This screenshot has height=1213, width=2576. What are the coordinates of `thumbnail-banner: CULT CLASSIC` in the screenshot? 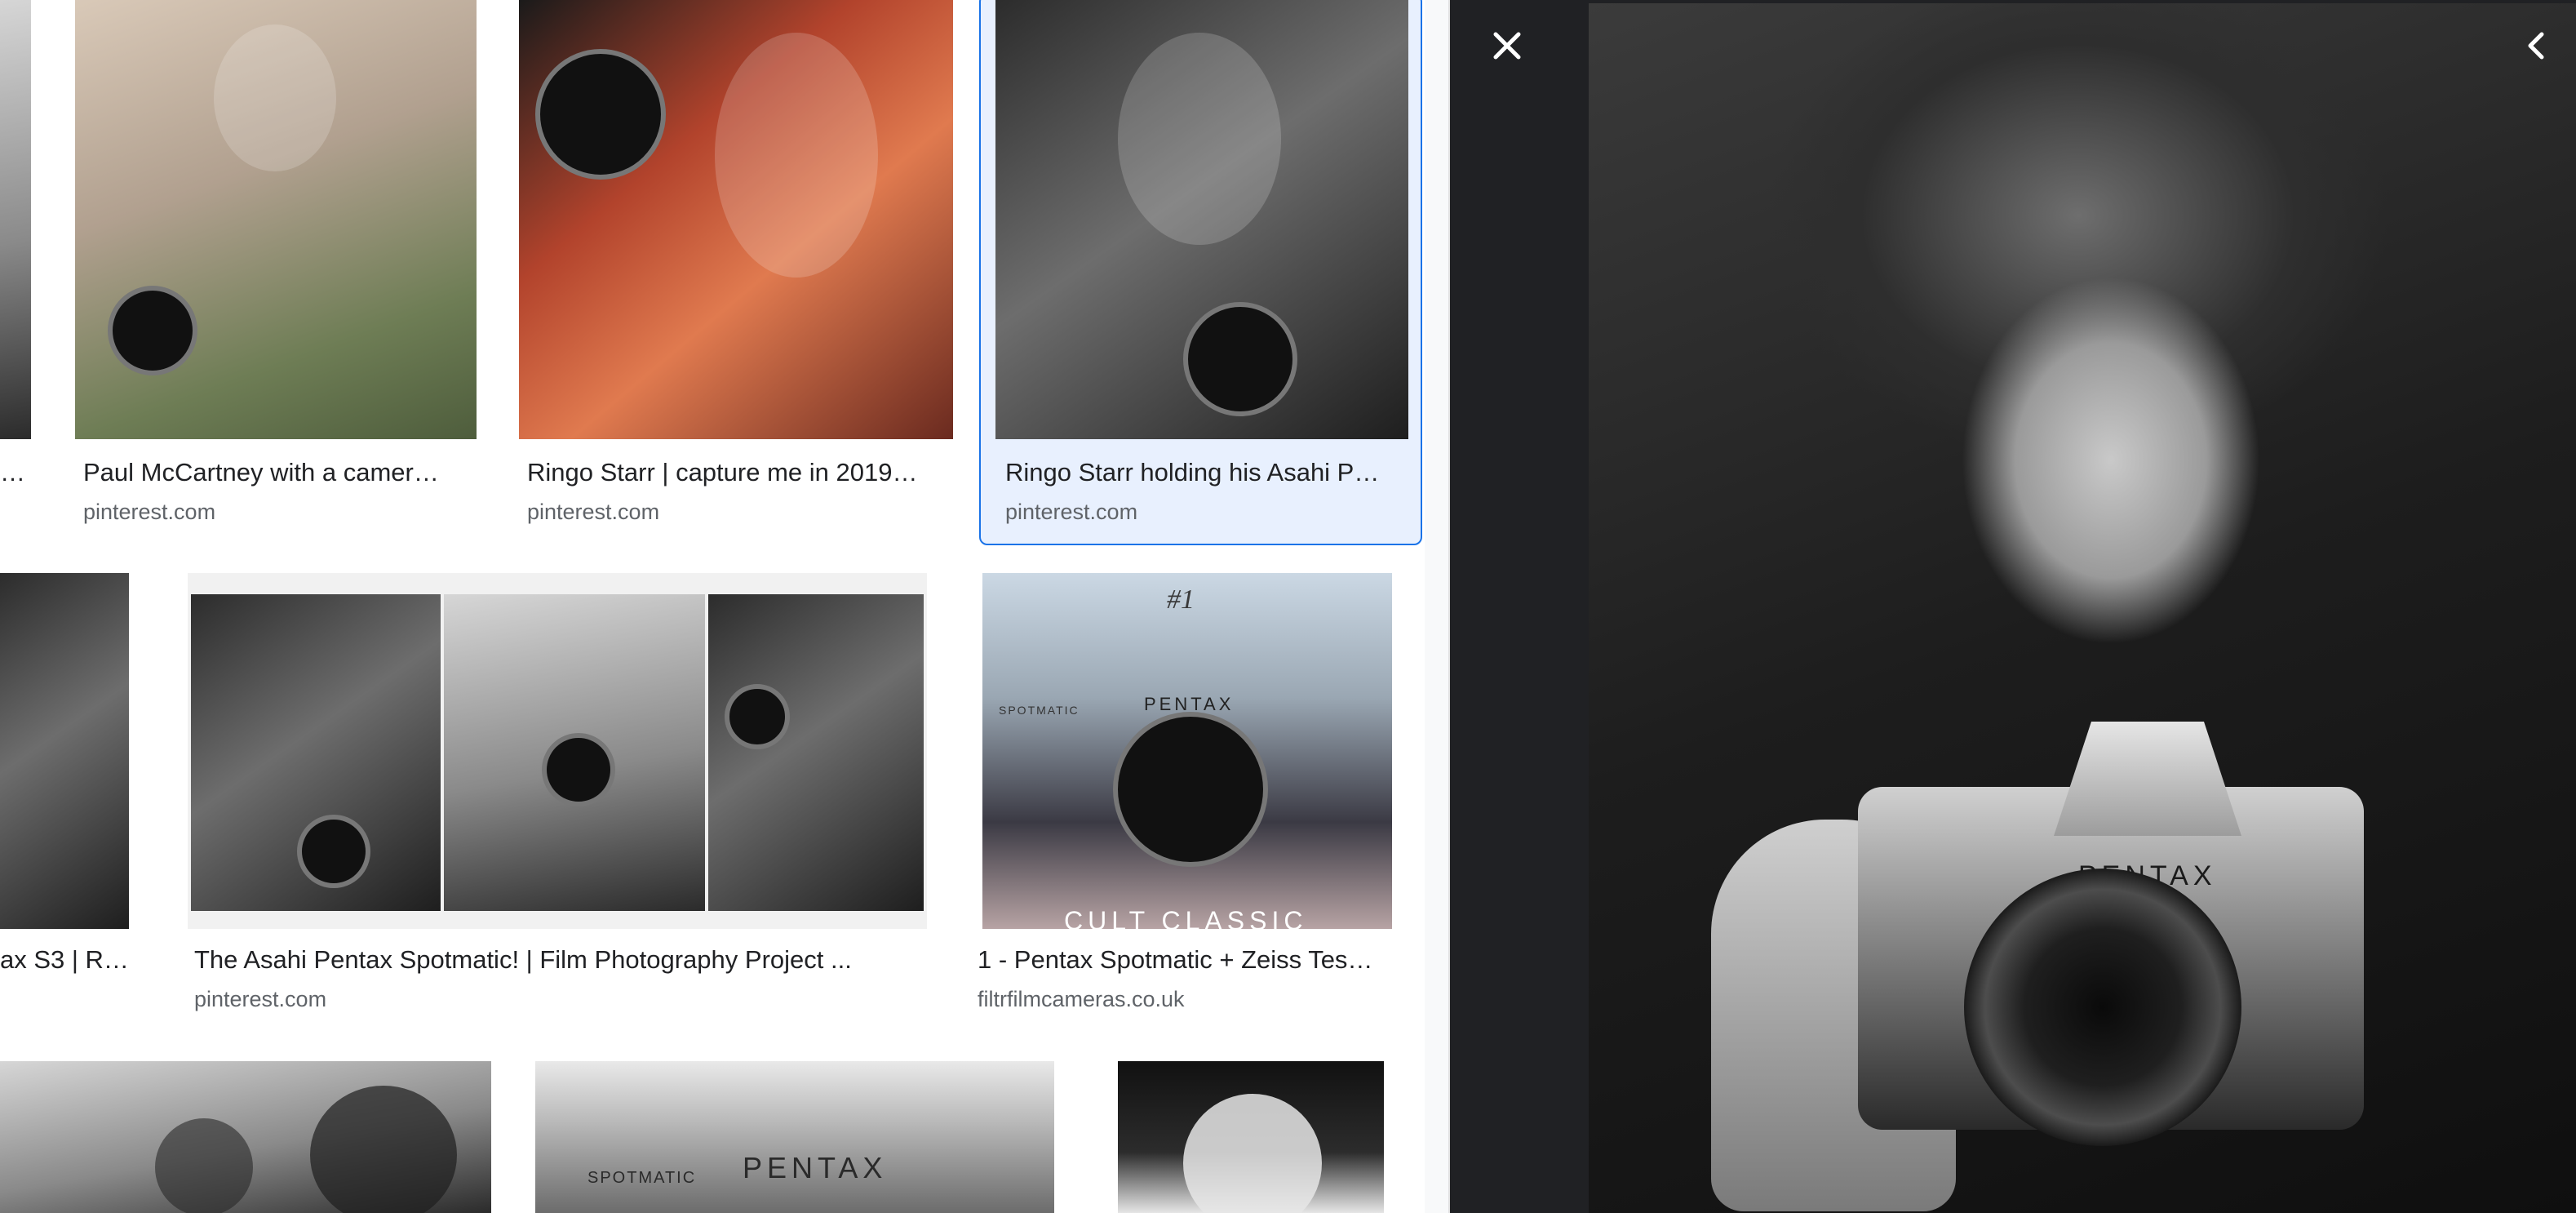 It's located at (1186, 917).